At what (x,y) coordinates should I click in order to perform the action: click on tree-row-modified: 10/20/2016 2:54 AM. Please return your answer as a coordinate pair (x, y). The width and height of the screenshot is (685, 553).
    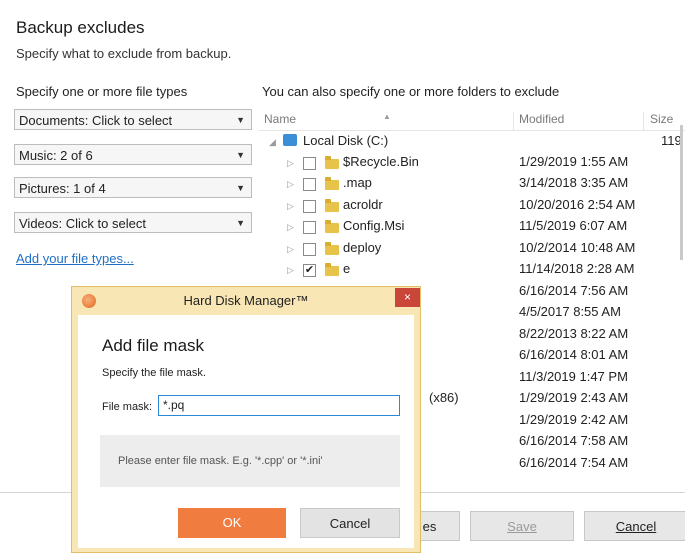
    Looking at the image, I should click on (577, 204).